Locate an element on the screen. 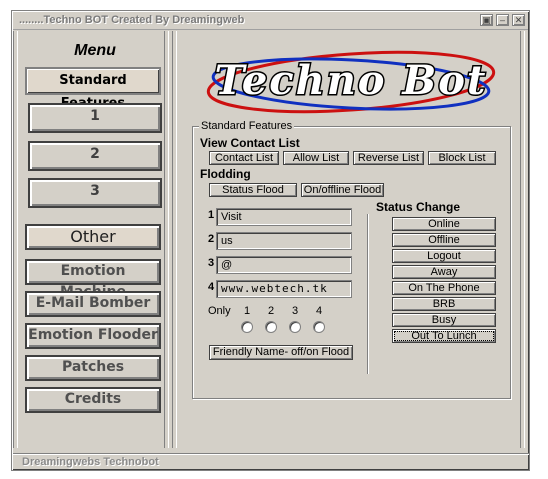  sidebar-item-label: Other is located at coordinates (93, 236).